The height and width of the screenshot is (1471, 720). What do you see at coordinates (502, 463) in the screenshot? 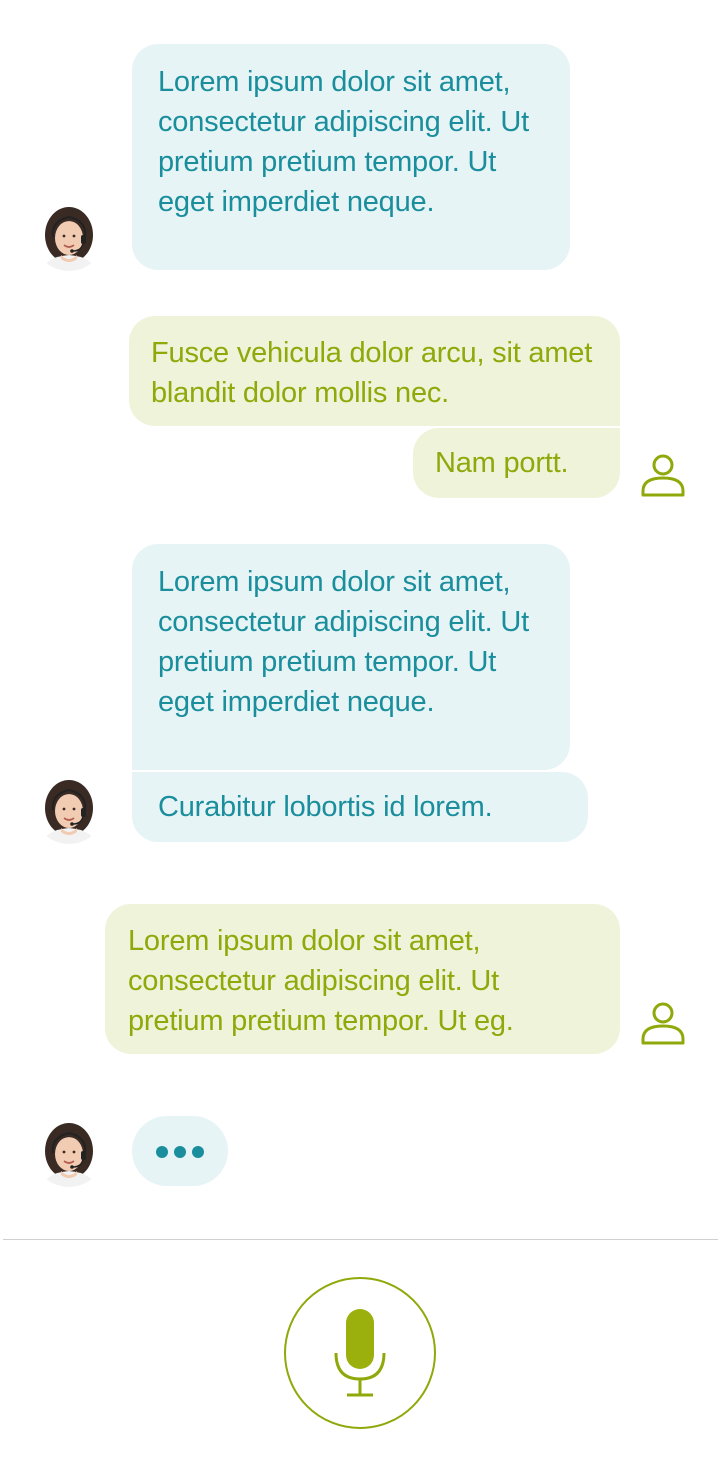
I see `message-text: Nam portt.` at bounding box center [502, 463].